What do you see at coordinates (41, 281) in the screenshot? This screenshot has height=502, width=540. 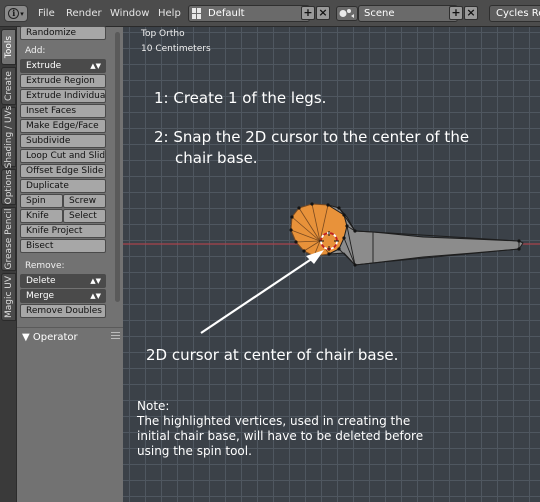 I see `delete-select-value: Delete` at bounding box center [41, 281].